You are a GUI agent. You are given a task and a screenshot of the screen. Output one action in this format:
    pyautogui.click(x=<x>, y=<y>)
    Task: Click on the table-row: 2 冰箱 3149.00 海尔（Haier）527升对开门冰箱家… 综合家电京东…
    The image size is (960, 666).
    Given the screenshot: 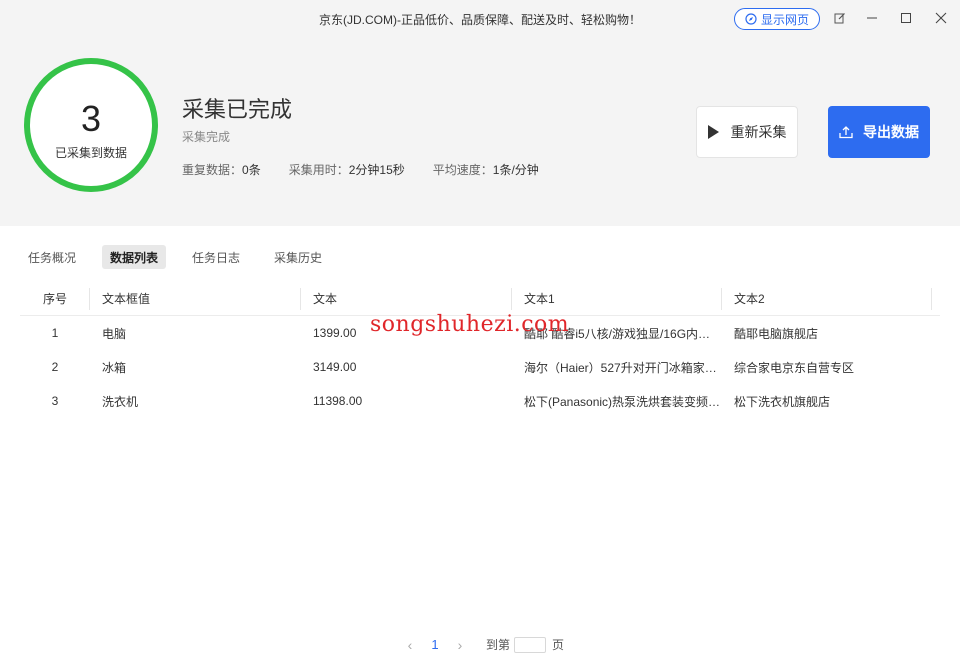 What is the action you would take?
    pyautogui.click(x=480, y=367)
    